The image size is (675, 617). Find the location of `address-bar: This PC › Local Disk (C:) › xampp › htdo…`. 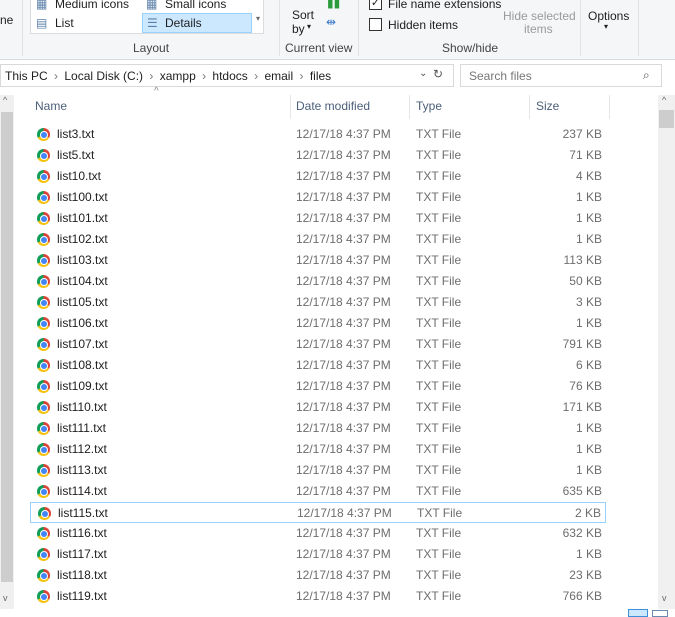

address-bar: This PC › Local Disk (C:) › xampp › htdo… is located at coordinates (227, 75).